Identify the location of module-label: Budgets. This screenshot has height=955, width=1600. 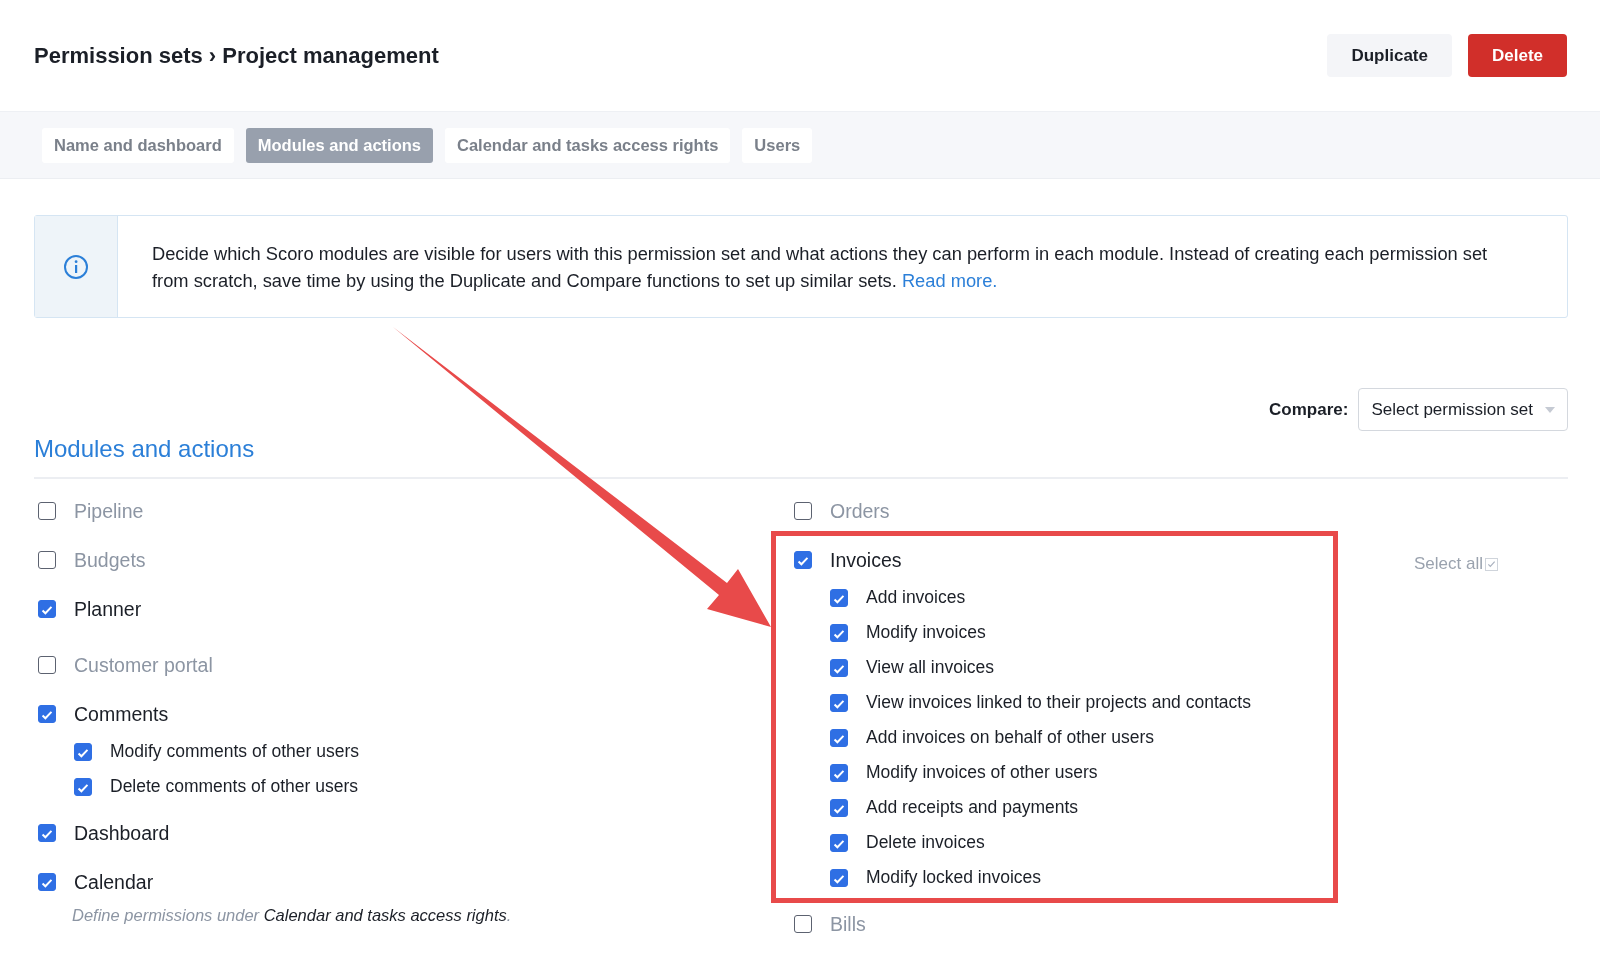
(110, 560).